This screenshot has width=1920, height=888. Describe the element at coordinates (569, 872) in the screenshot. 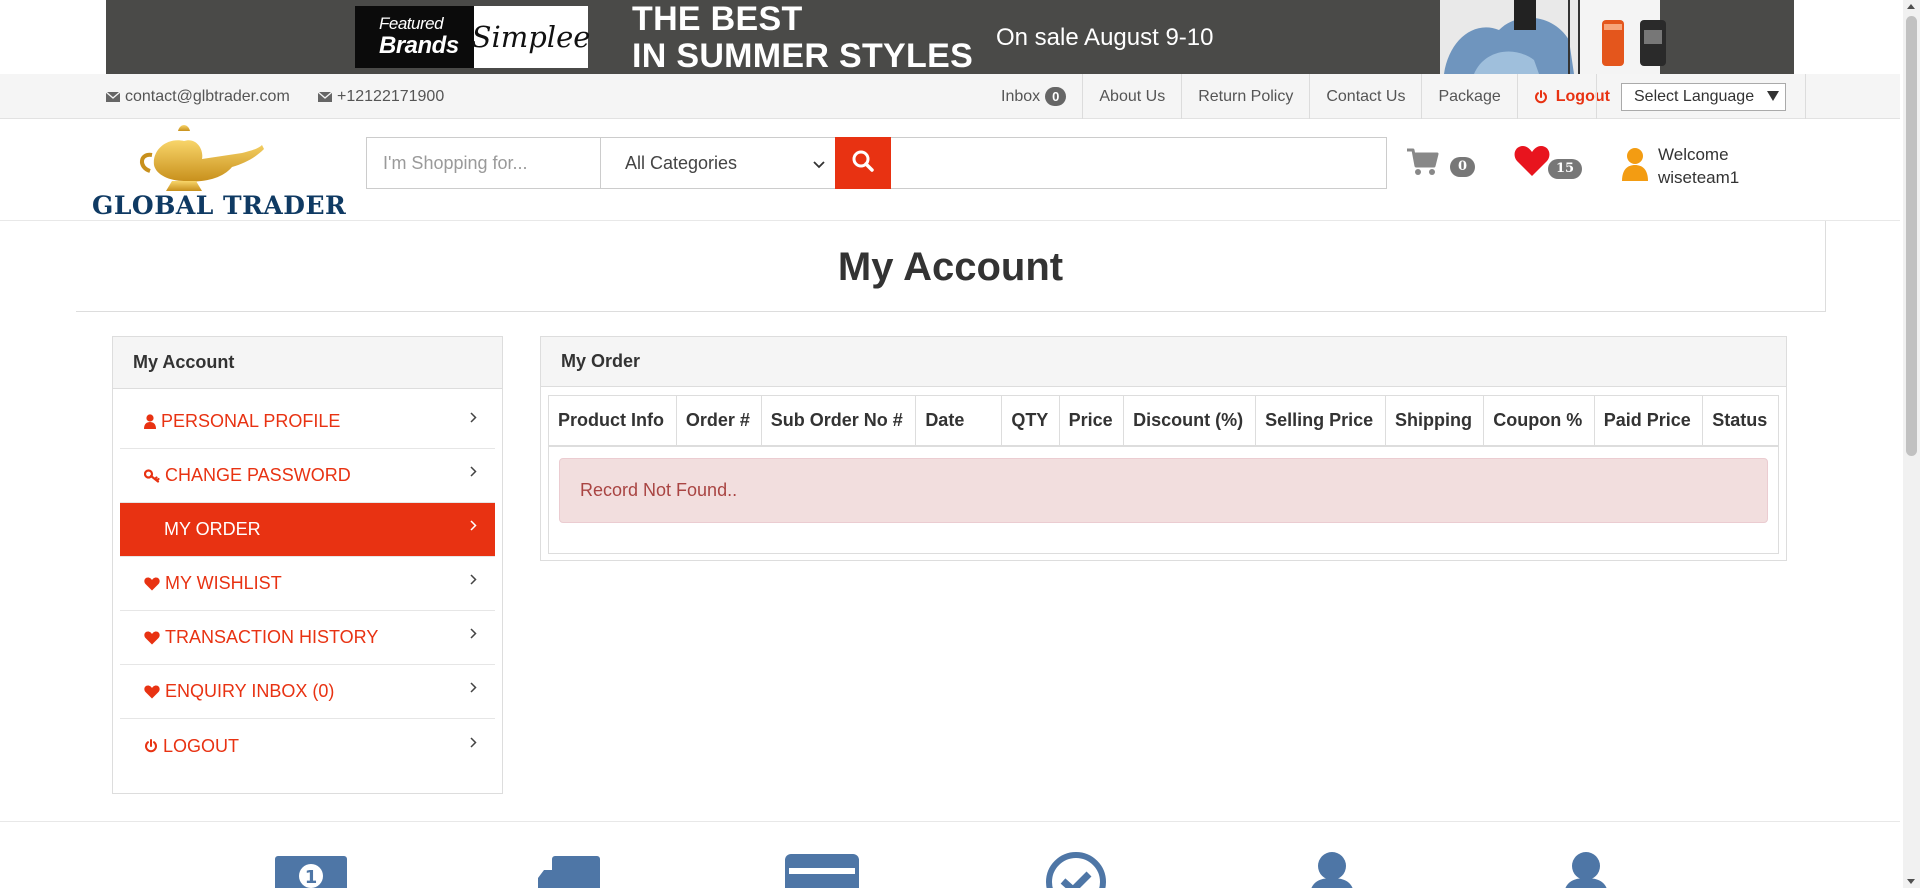

I see `truck-icon` at that location.